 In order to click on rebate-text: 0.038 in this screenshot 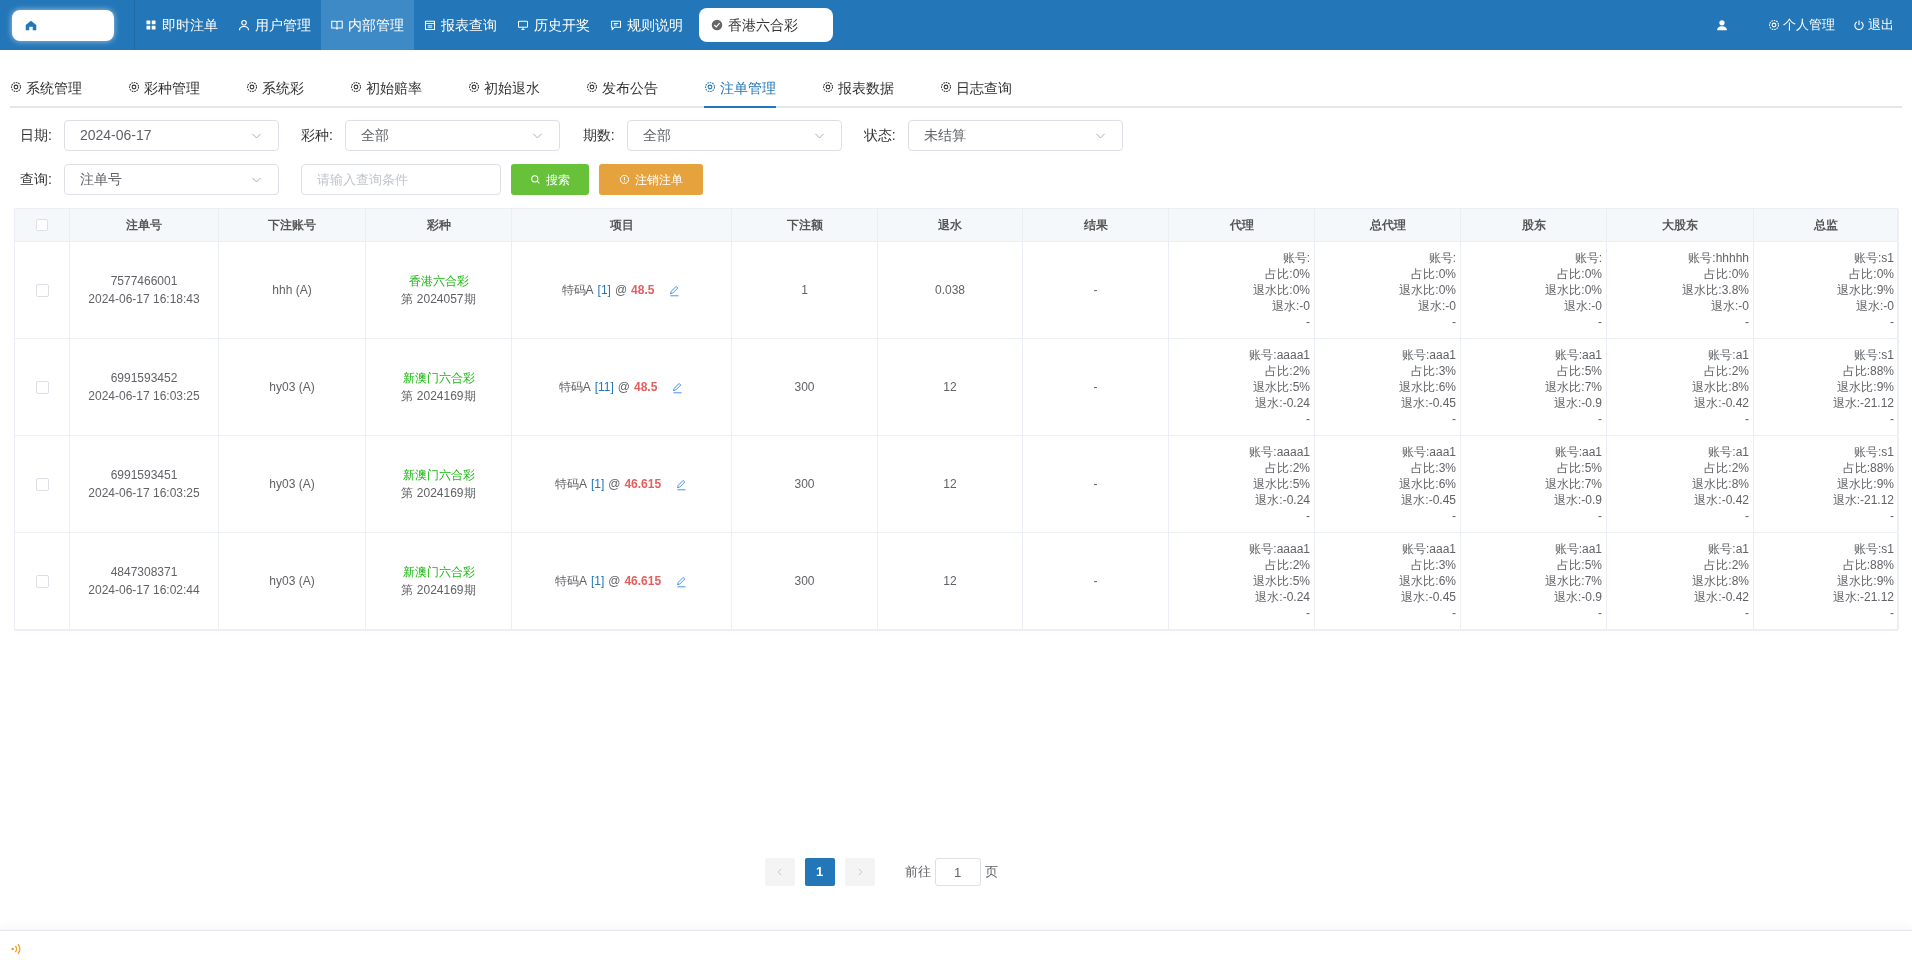, I will do `click(950, 290)`.